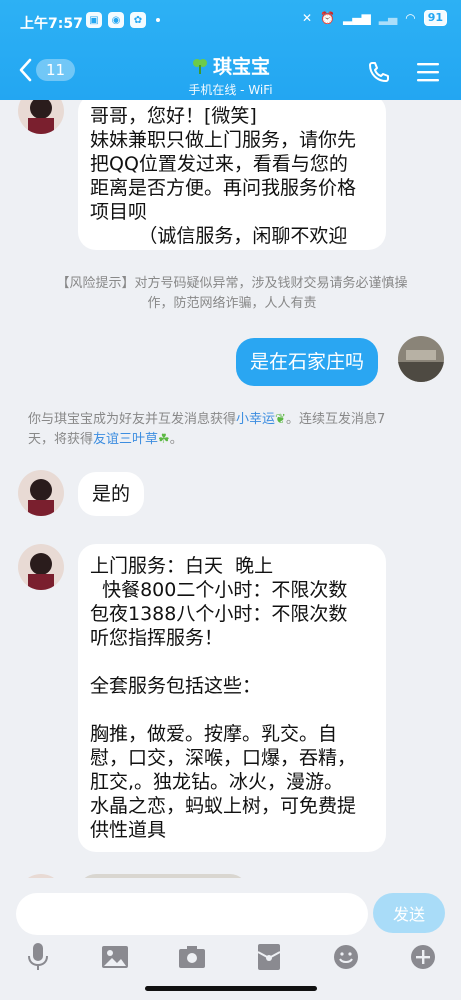 This screenshot has height=1000, width=461. What do you see at coordinates (192, 914) in the screenshot?
I see `message-input` at bounding box center [192, 914].